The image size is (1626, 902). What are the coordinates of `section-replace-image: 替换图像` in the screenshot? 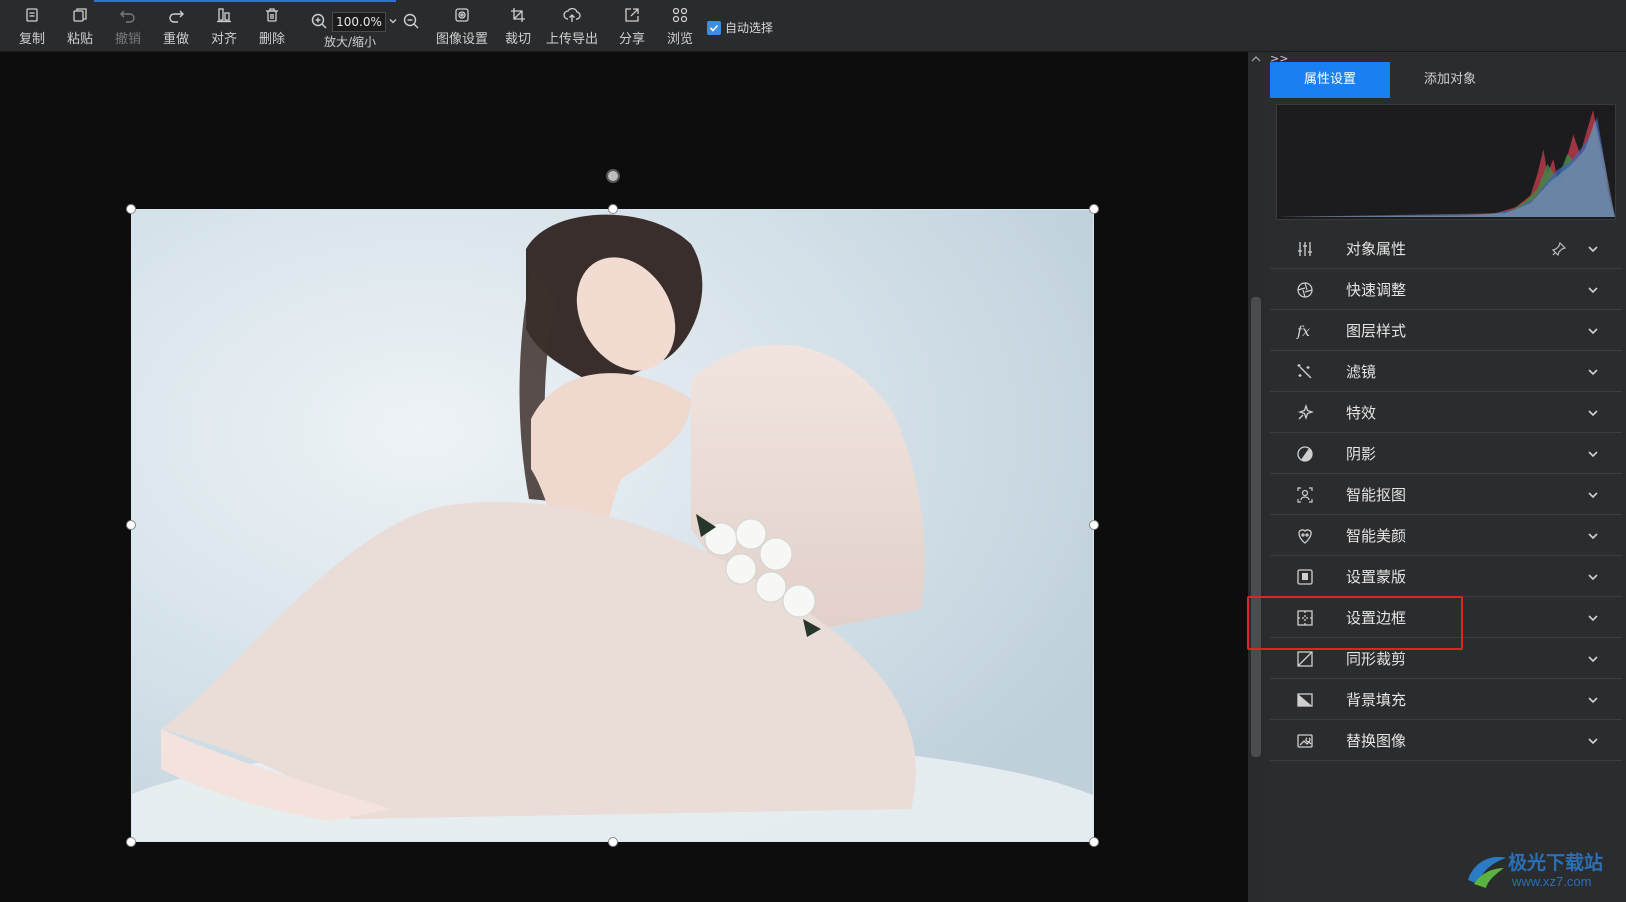 It's located at (1446, 740).